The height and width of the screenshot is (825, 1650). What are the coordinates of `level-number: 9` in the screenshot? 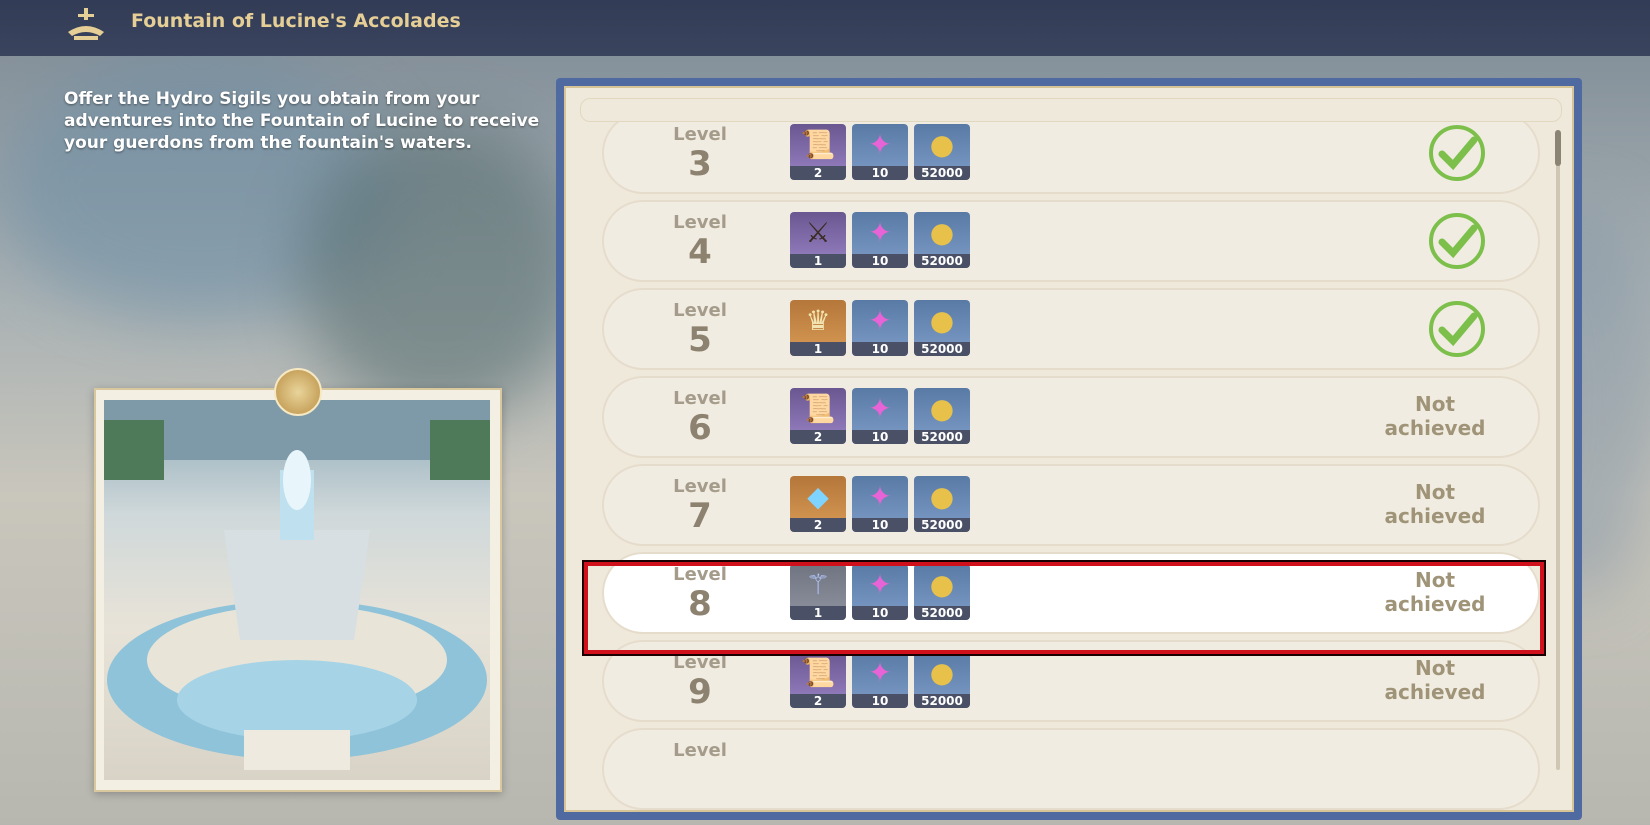 It's located at (700, 692).